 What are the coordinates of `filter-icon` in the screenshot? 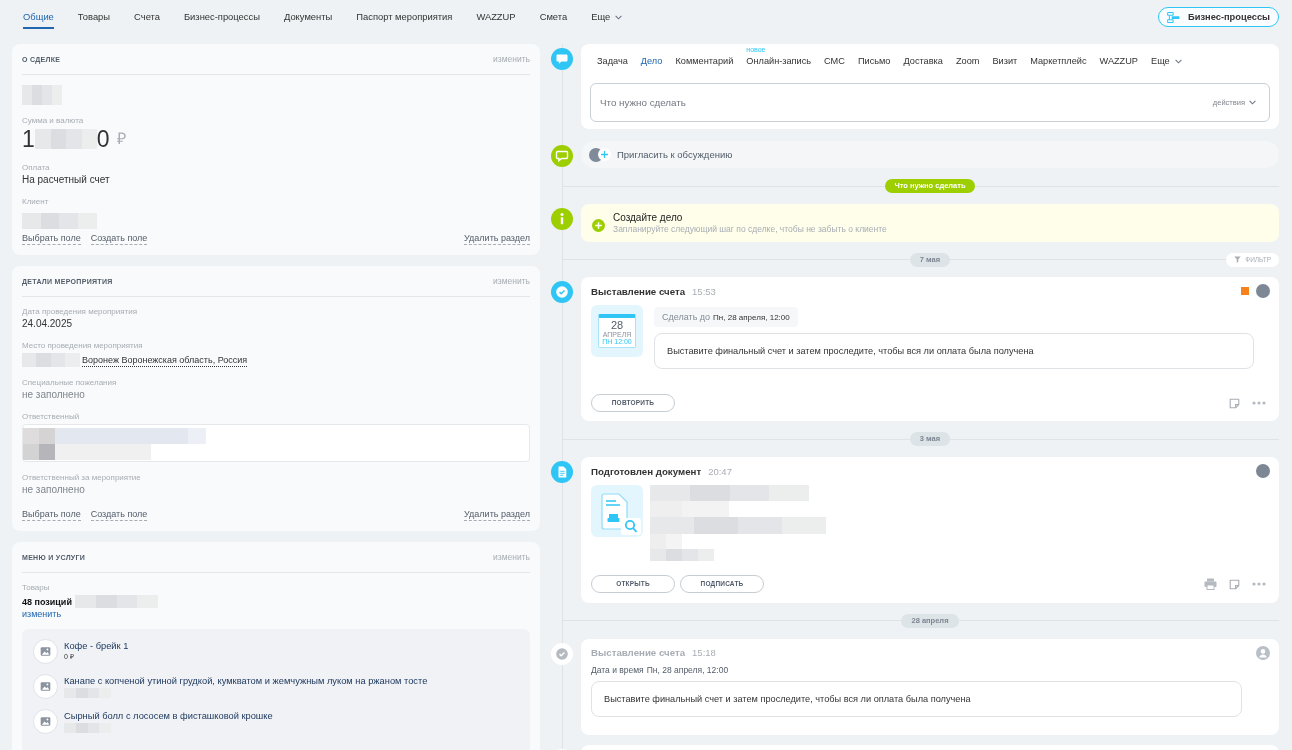 It's located at (1238, 260).